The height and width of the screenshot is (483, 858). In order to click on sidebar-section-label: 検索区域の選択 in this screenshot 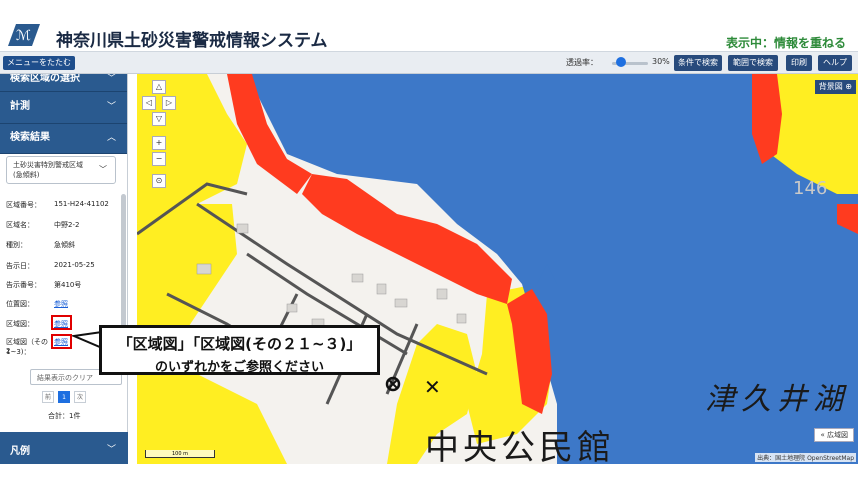, I will do `click(45, 79)`.